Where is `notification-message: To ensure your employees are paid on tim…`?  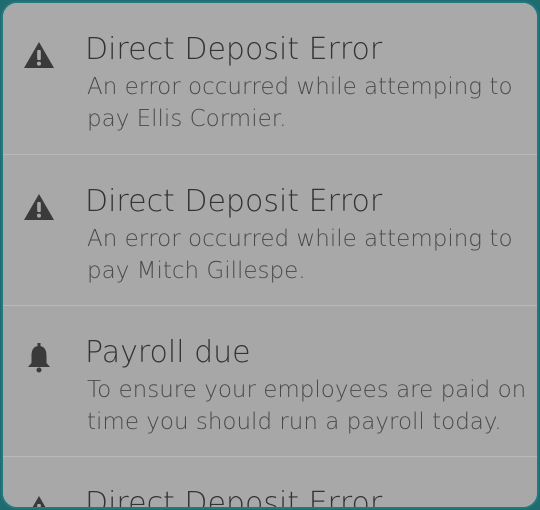 notification-message: To ensure your employees are paid on tim… is located at coordinates (307, 406).